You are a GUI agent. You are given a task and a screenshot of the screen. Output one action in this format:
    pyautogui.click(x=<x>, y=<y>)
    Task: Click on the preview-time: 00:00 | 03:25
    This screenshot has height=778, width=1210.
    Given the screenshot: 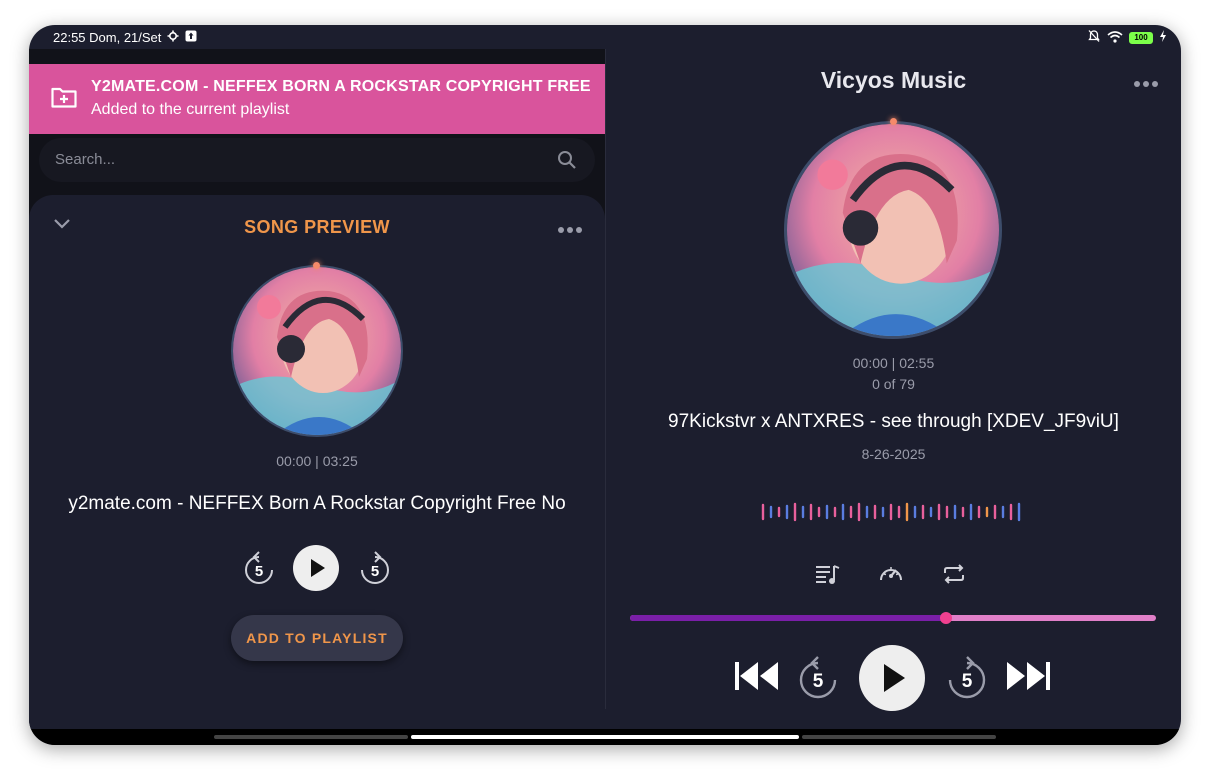 What is the action you would take?
    pyautogui.click(x=317, y=461)
    